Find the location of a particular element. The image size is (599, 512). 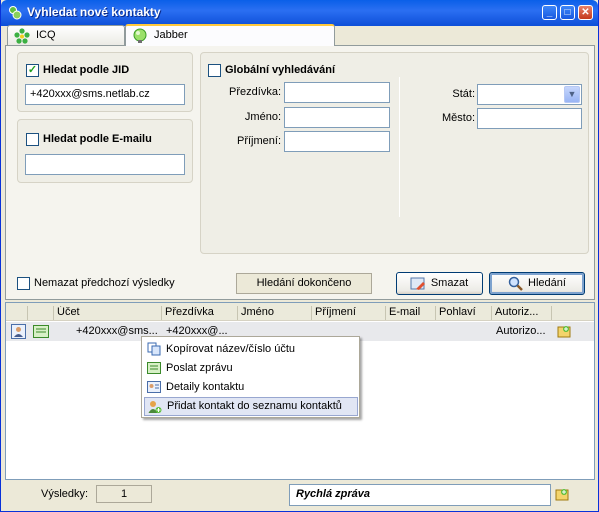

firstname-label: Jméno: is located at coordinates (262, 117).